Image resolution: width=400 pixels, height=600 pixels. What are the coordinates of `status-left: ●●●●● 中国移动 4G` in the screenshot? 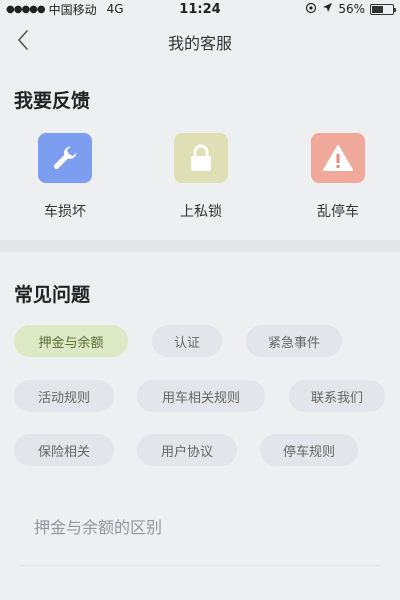 It's located at (65, 9).